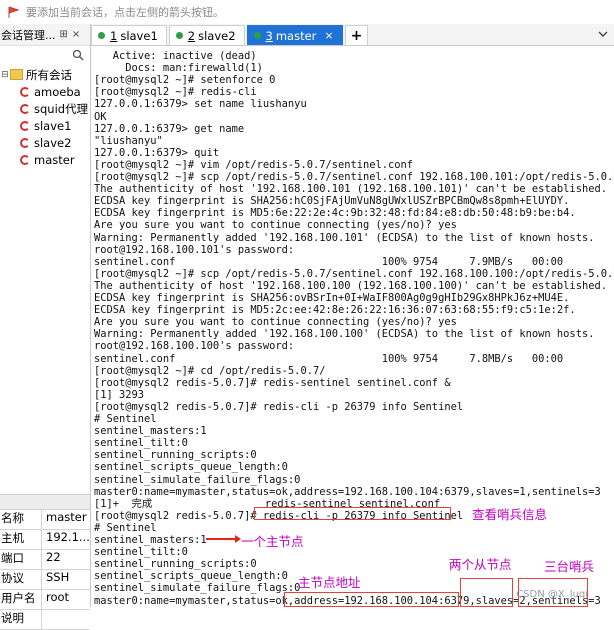 The height and width of the screenshot is (630, 614). I want to click on close-tab-icon: ×, so click(328, 35).